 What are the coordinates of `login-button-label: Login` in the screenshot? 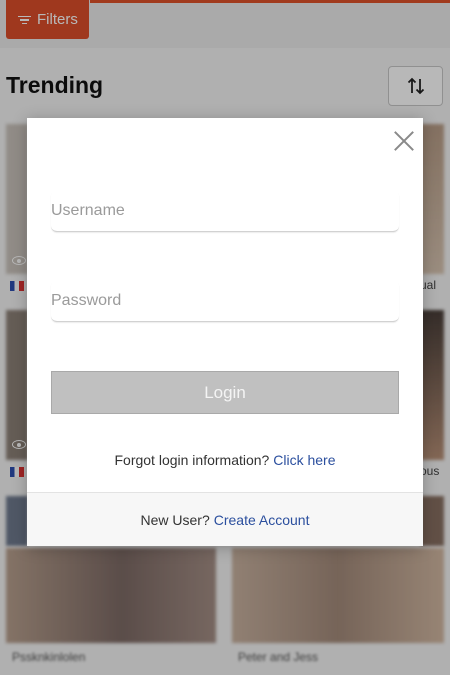 It's located at (225, 392).